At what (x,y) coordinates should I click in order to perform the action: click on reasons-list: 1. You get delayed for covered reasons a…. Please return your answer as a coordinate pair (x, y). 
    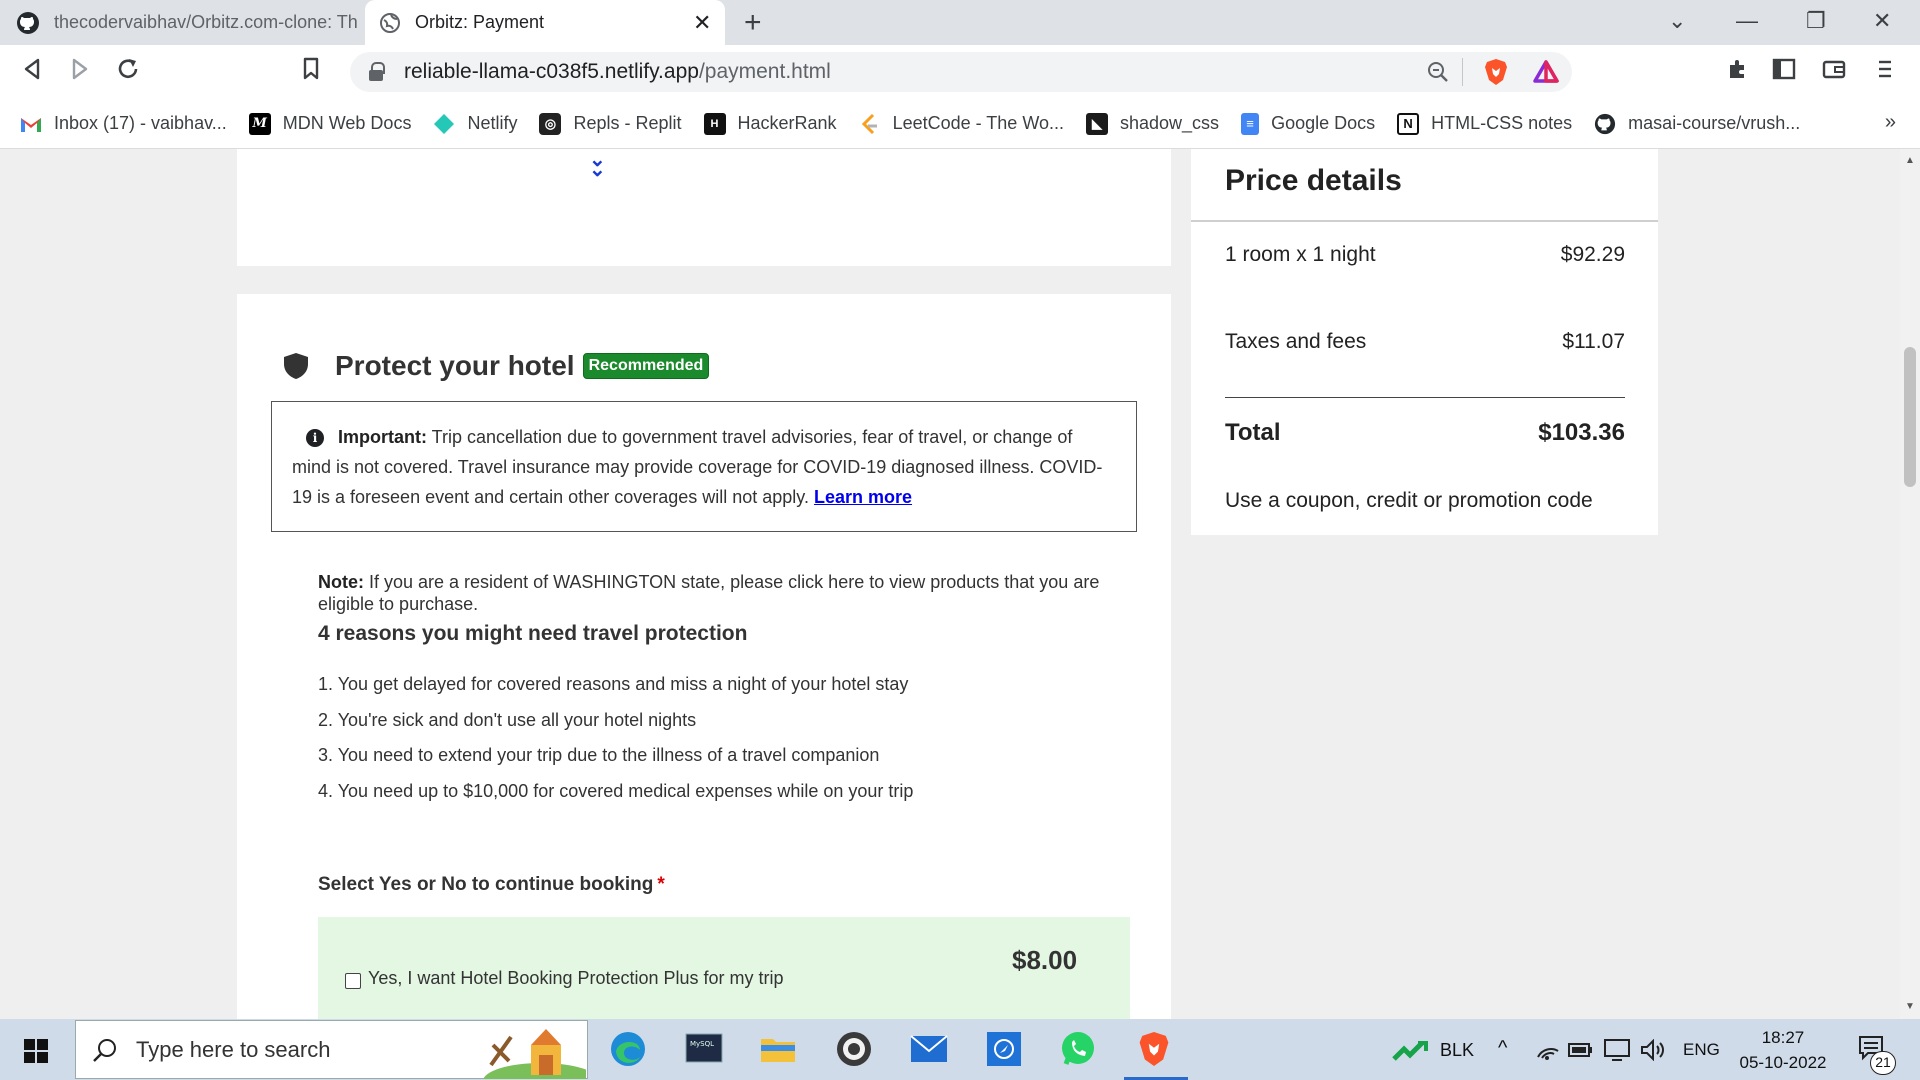
    Looking at the image, I should click on (615, 738).